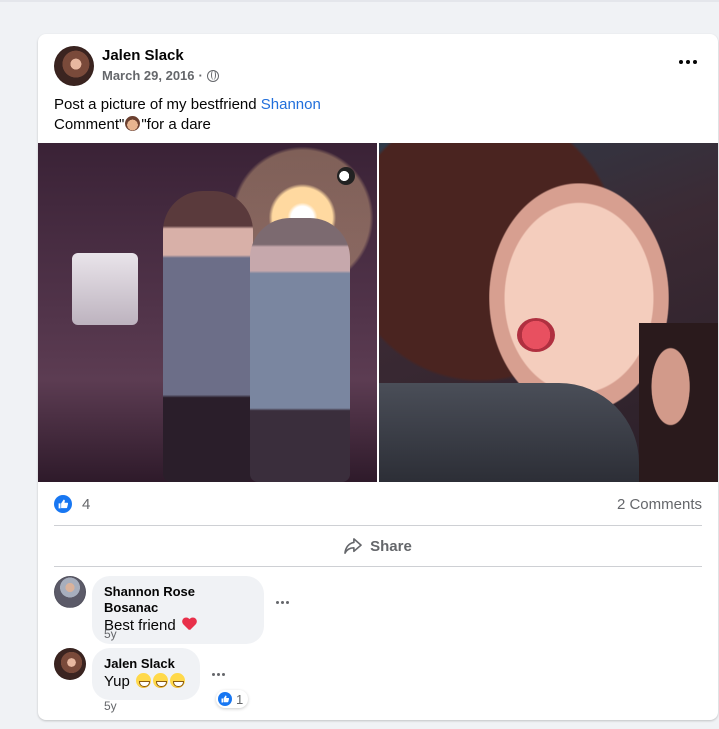 This screenshot has width=719, height=729. Describe the element at coordinates (240, 699) in the screenshot. I see `comment-reaction-count: 1` at that location.